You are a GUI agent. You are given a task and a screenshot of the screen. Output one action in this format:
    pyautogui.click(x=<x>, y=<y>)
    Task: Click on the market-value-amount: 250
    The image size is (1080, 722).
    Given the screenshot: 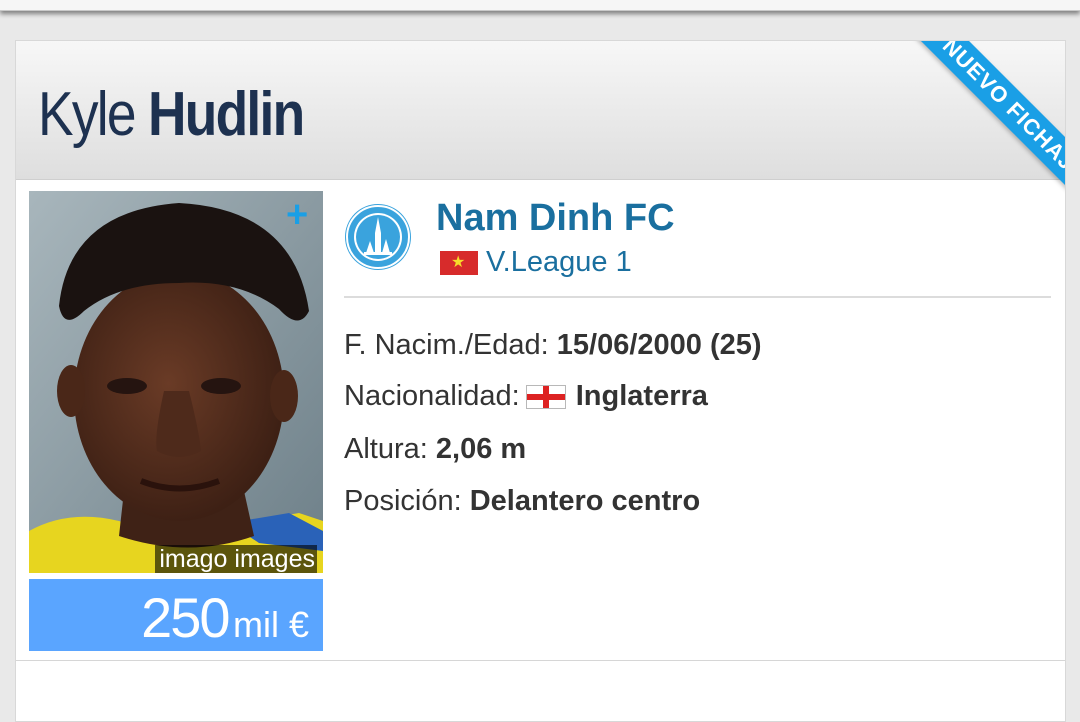 What is the action you would take?
    pyautogui.click(x=185, y=617)
    